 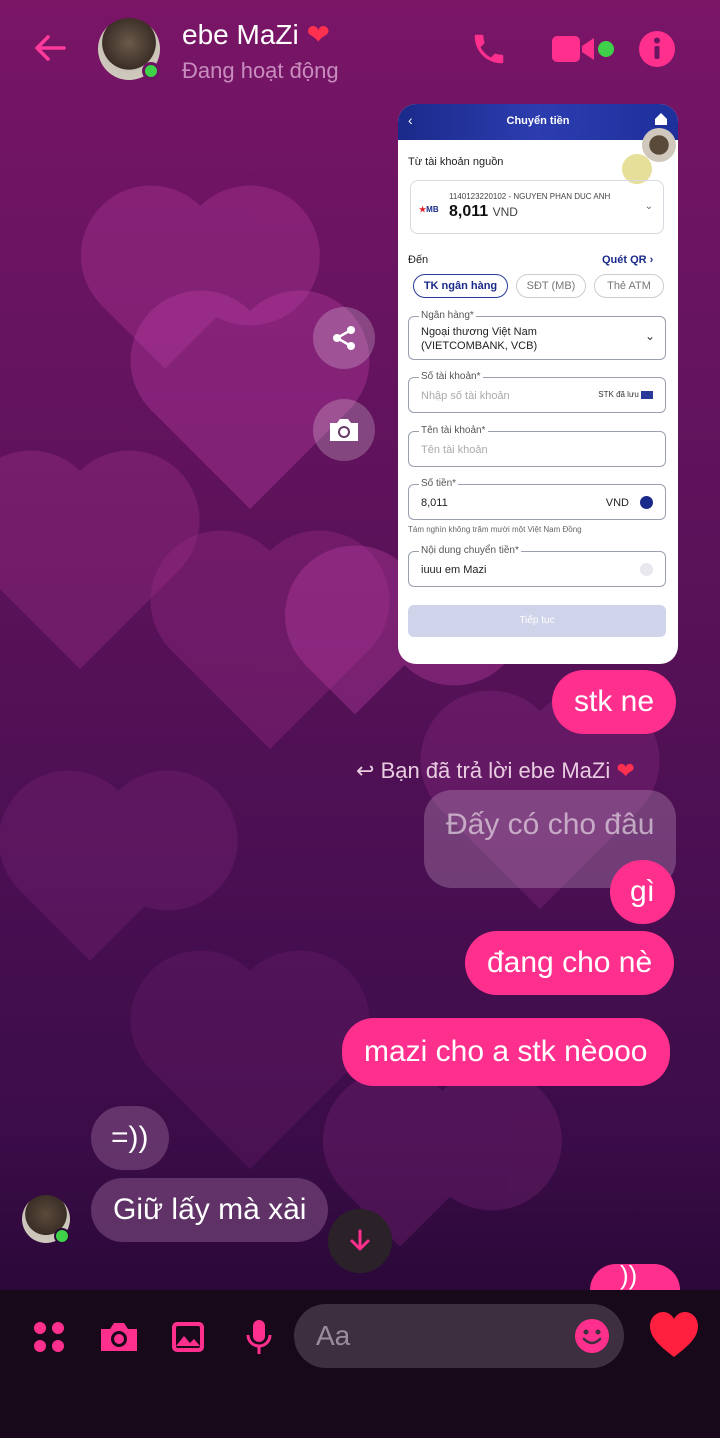 I want to click on scroll-to-bottom-button, so click(x=360, y=1241).